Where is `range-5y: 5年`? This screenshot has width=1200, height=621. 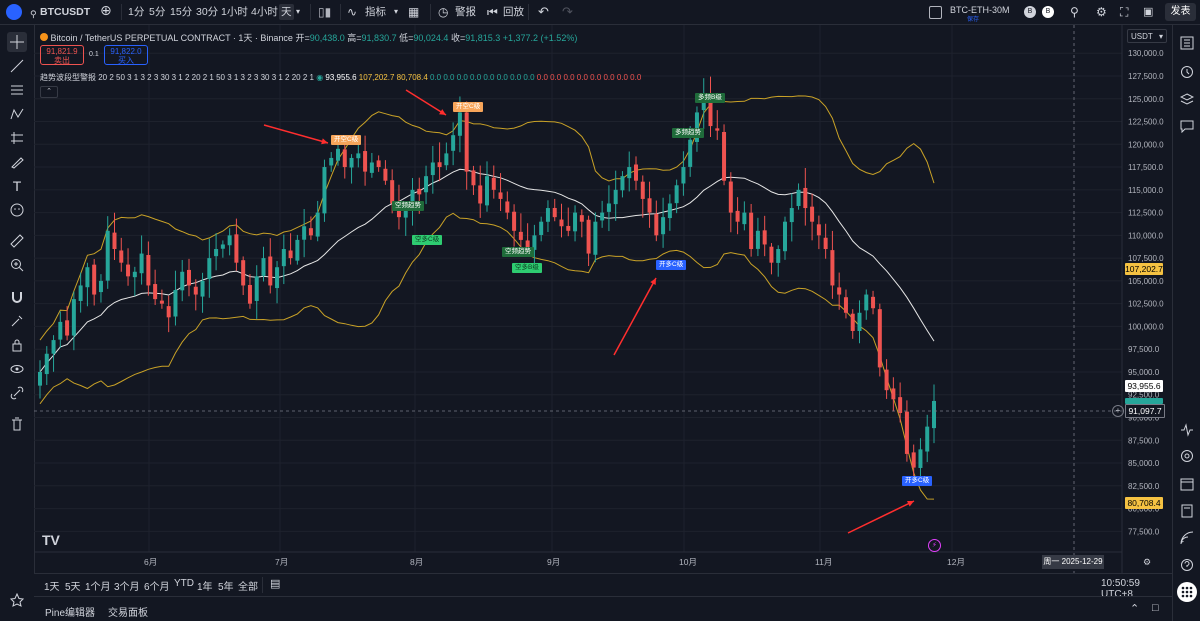
range-5y: 5年 is located at coordinates (226, 585).